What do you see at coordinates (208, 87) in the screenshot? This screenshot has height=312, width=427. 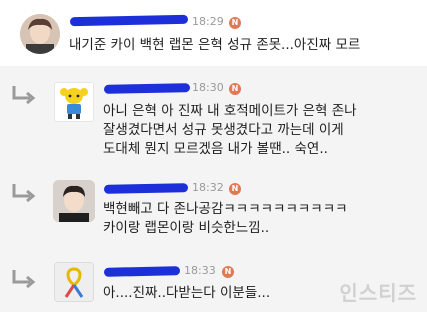 I see `comment-time: 18:30` at bounding box center [208, 87].